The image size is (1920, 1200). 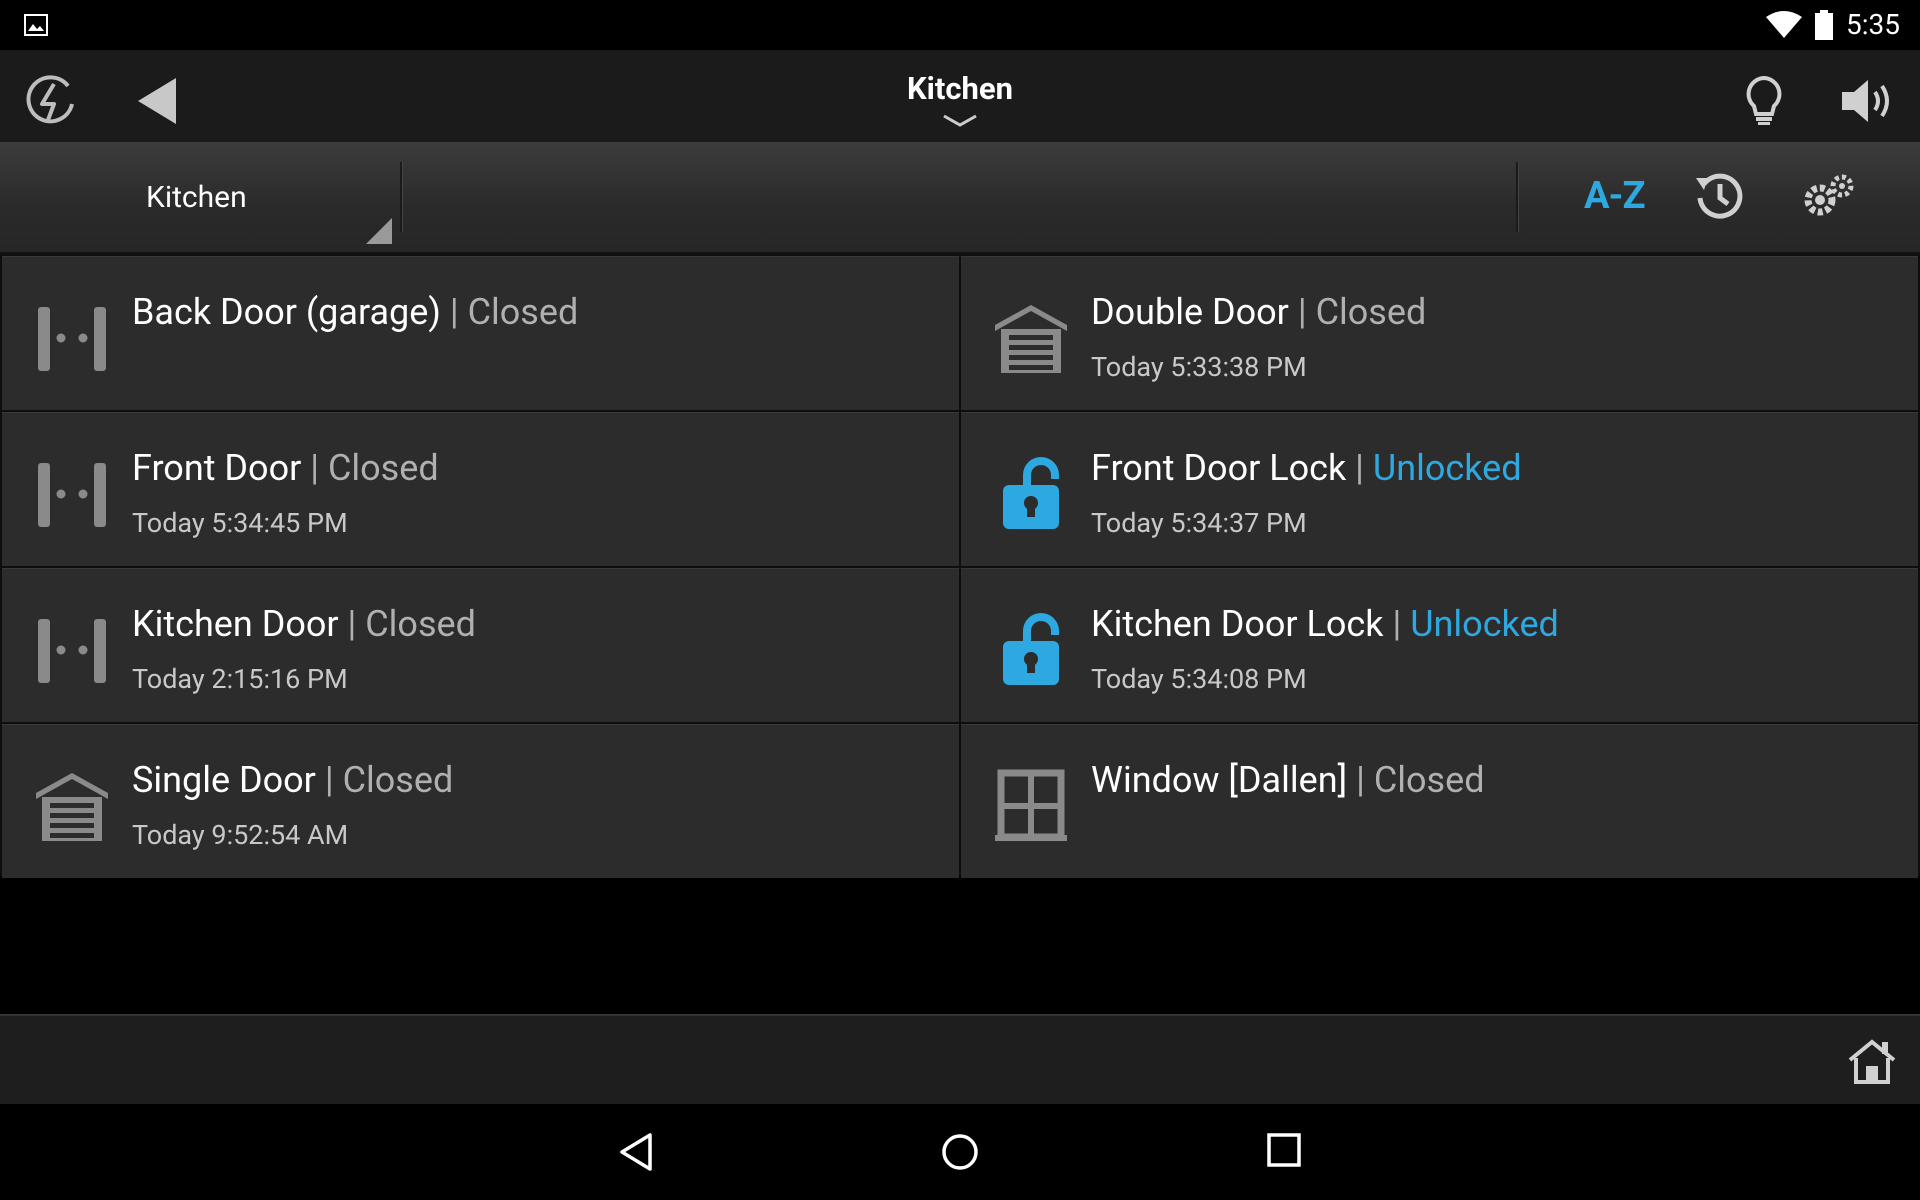 I want to click on device-name: Kitchen Door, so click(x=235, y=624).